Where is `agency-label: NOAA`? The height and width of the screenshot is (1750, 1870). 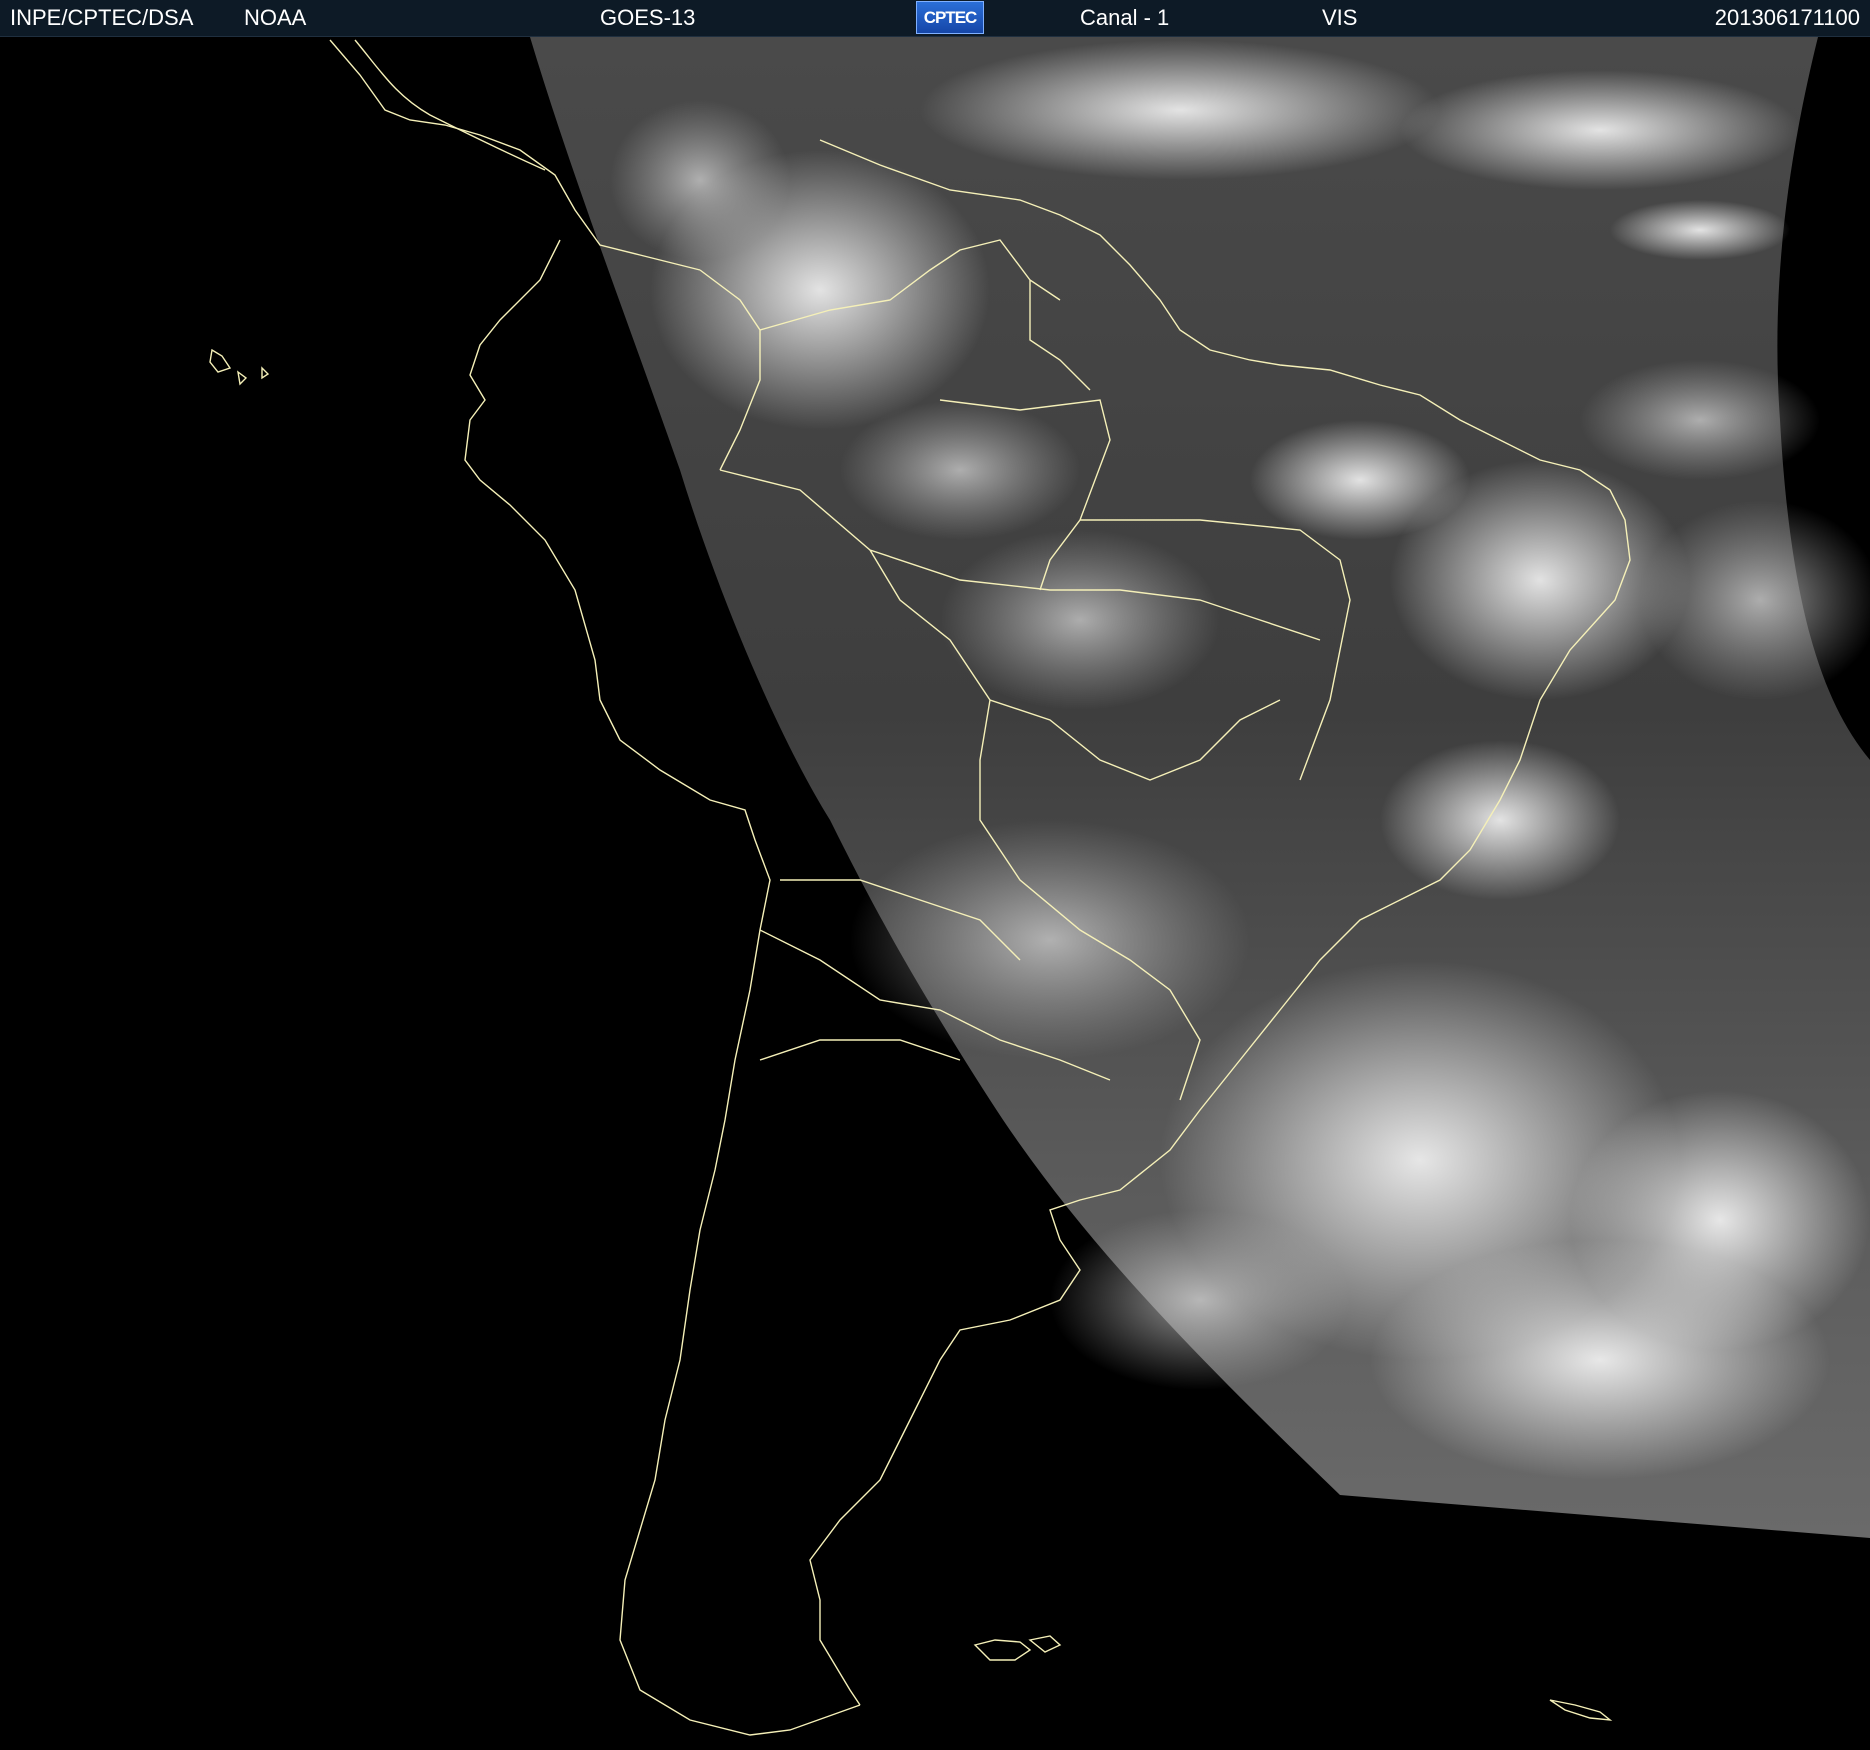 agency-label: NOAA is located at coordinates (275, 17).